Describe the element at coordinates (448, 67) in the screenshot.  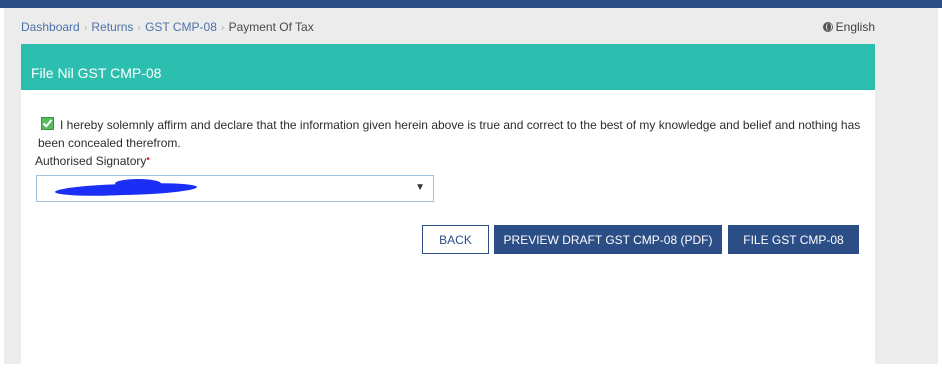
I see `panel-header: File Nil GST CMP-08` at that location.